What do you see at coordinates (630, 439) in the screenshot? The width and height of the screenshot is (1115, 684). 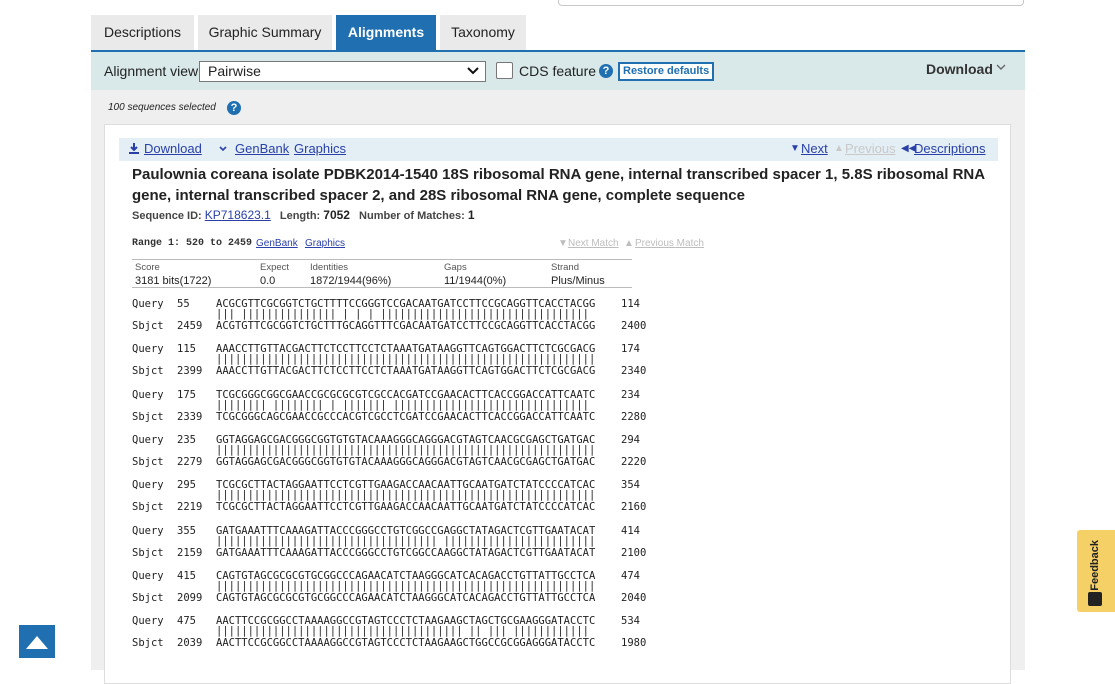 I see `end-position: 294` at bounding box center [630, 439].